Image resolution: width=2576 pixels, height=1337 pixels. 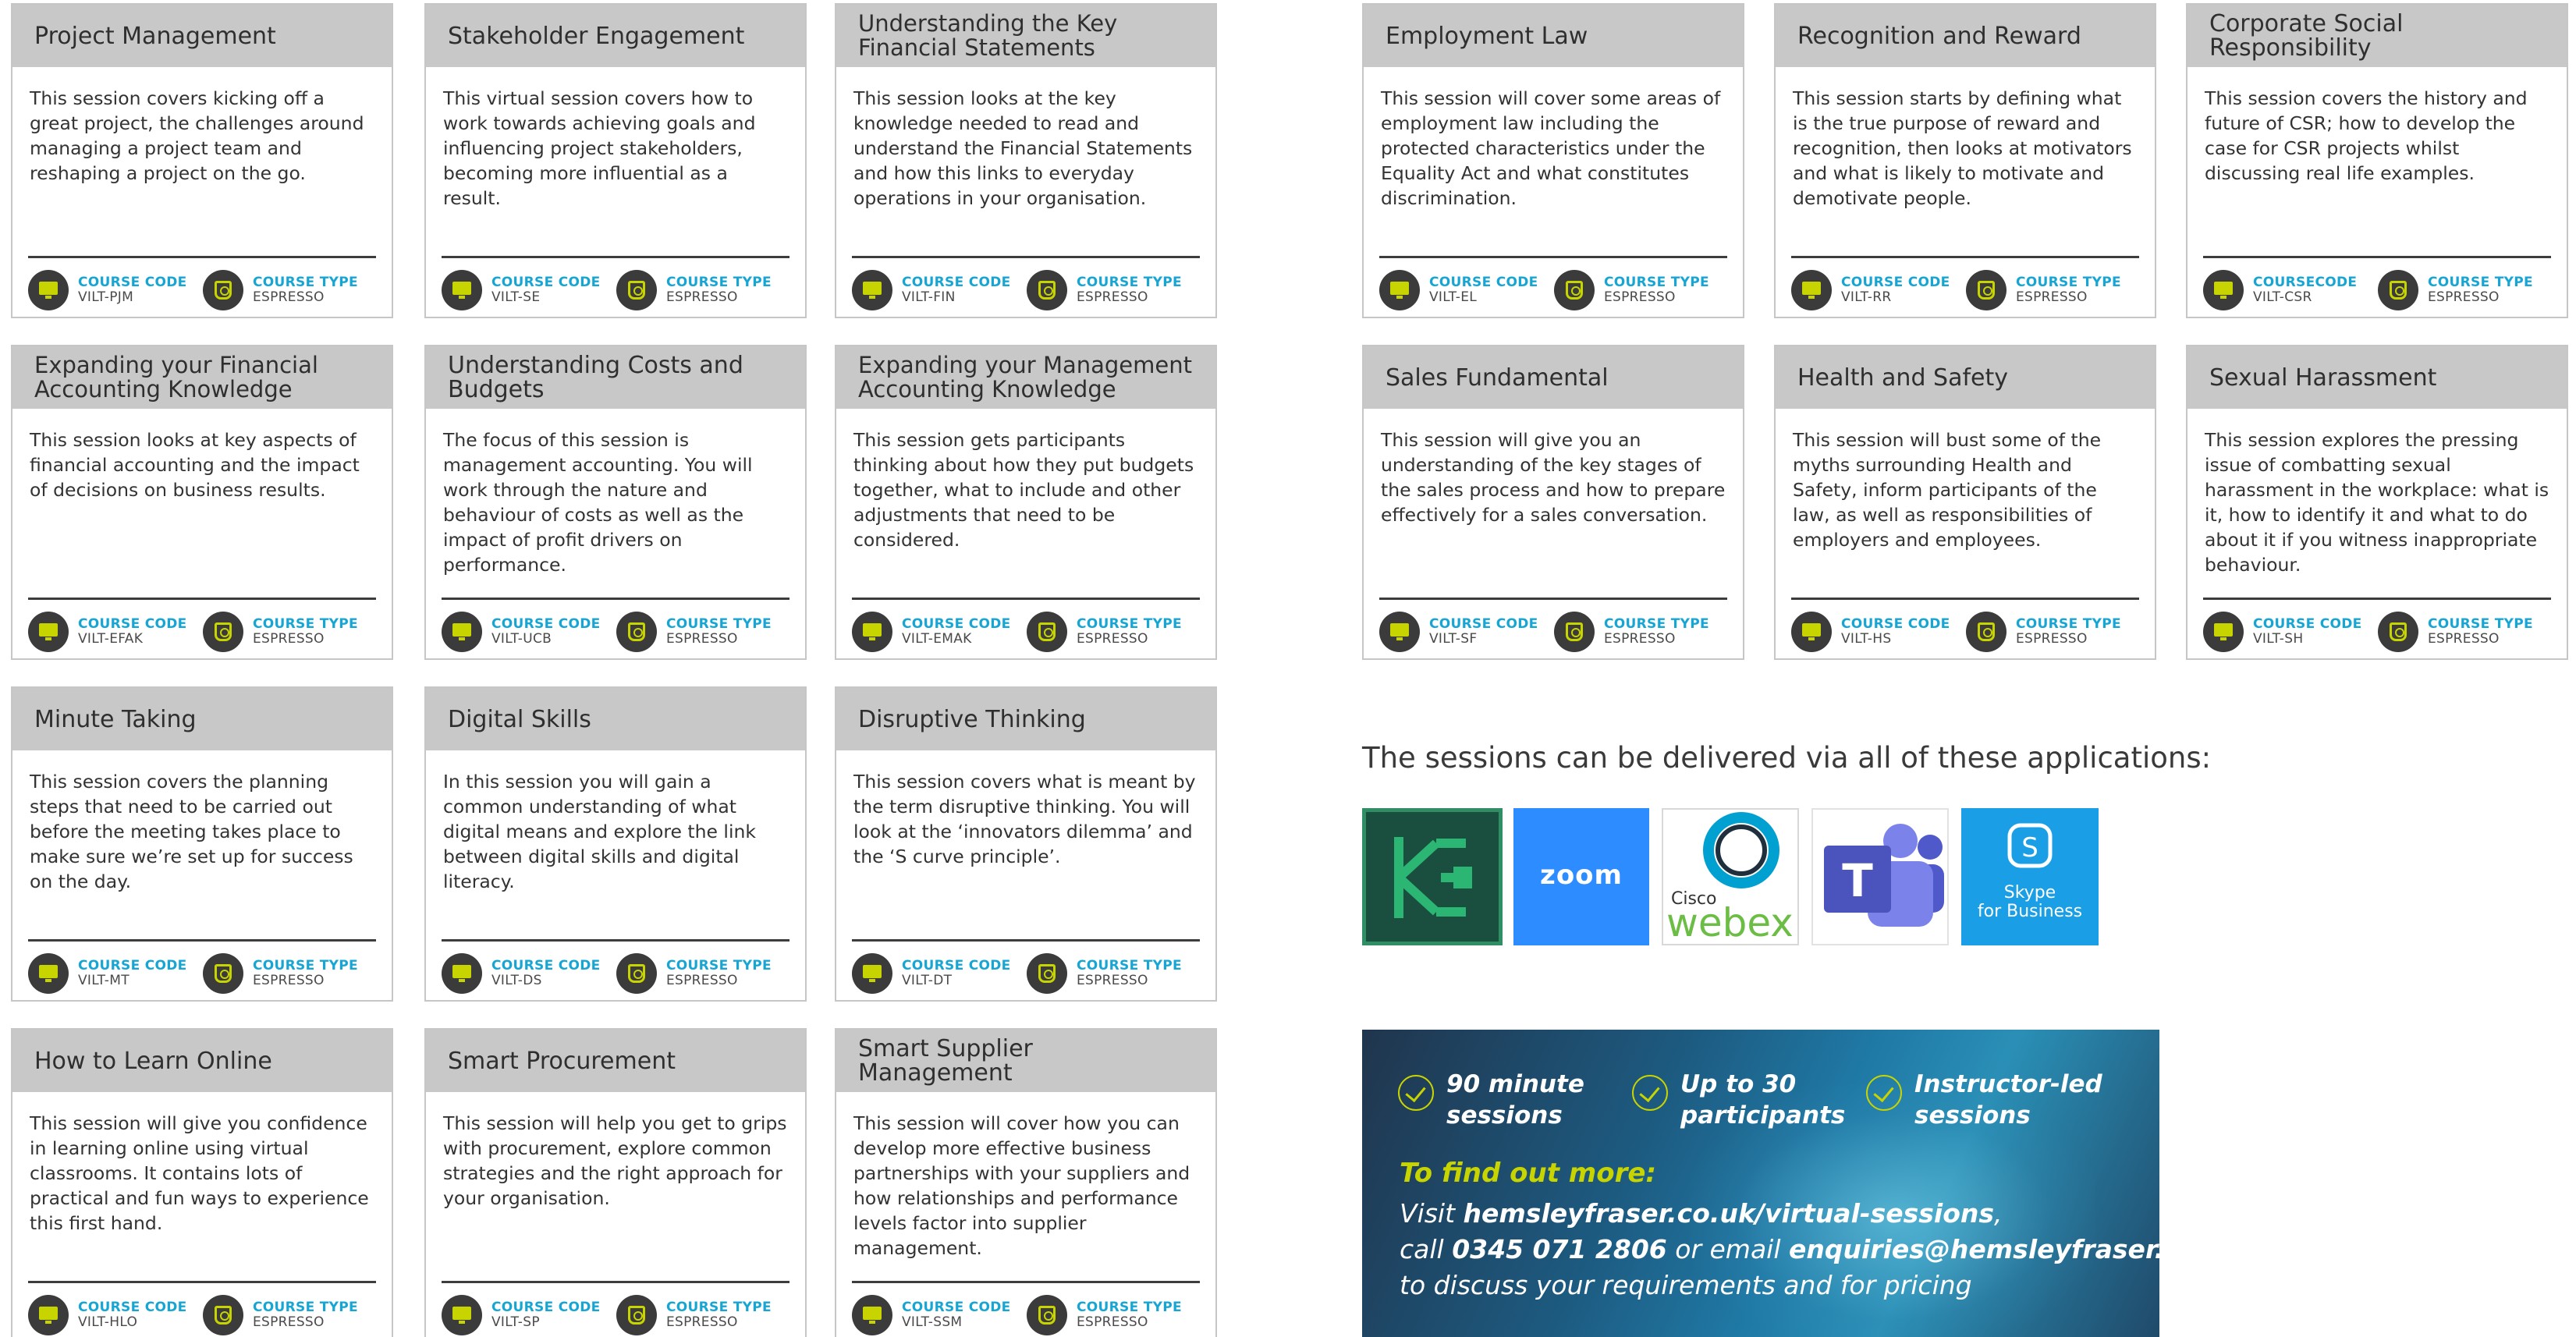 I want to click on course-code: COURSE CODE VILT-SP, so click(x=521, y=1315).